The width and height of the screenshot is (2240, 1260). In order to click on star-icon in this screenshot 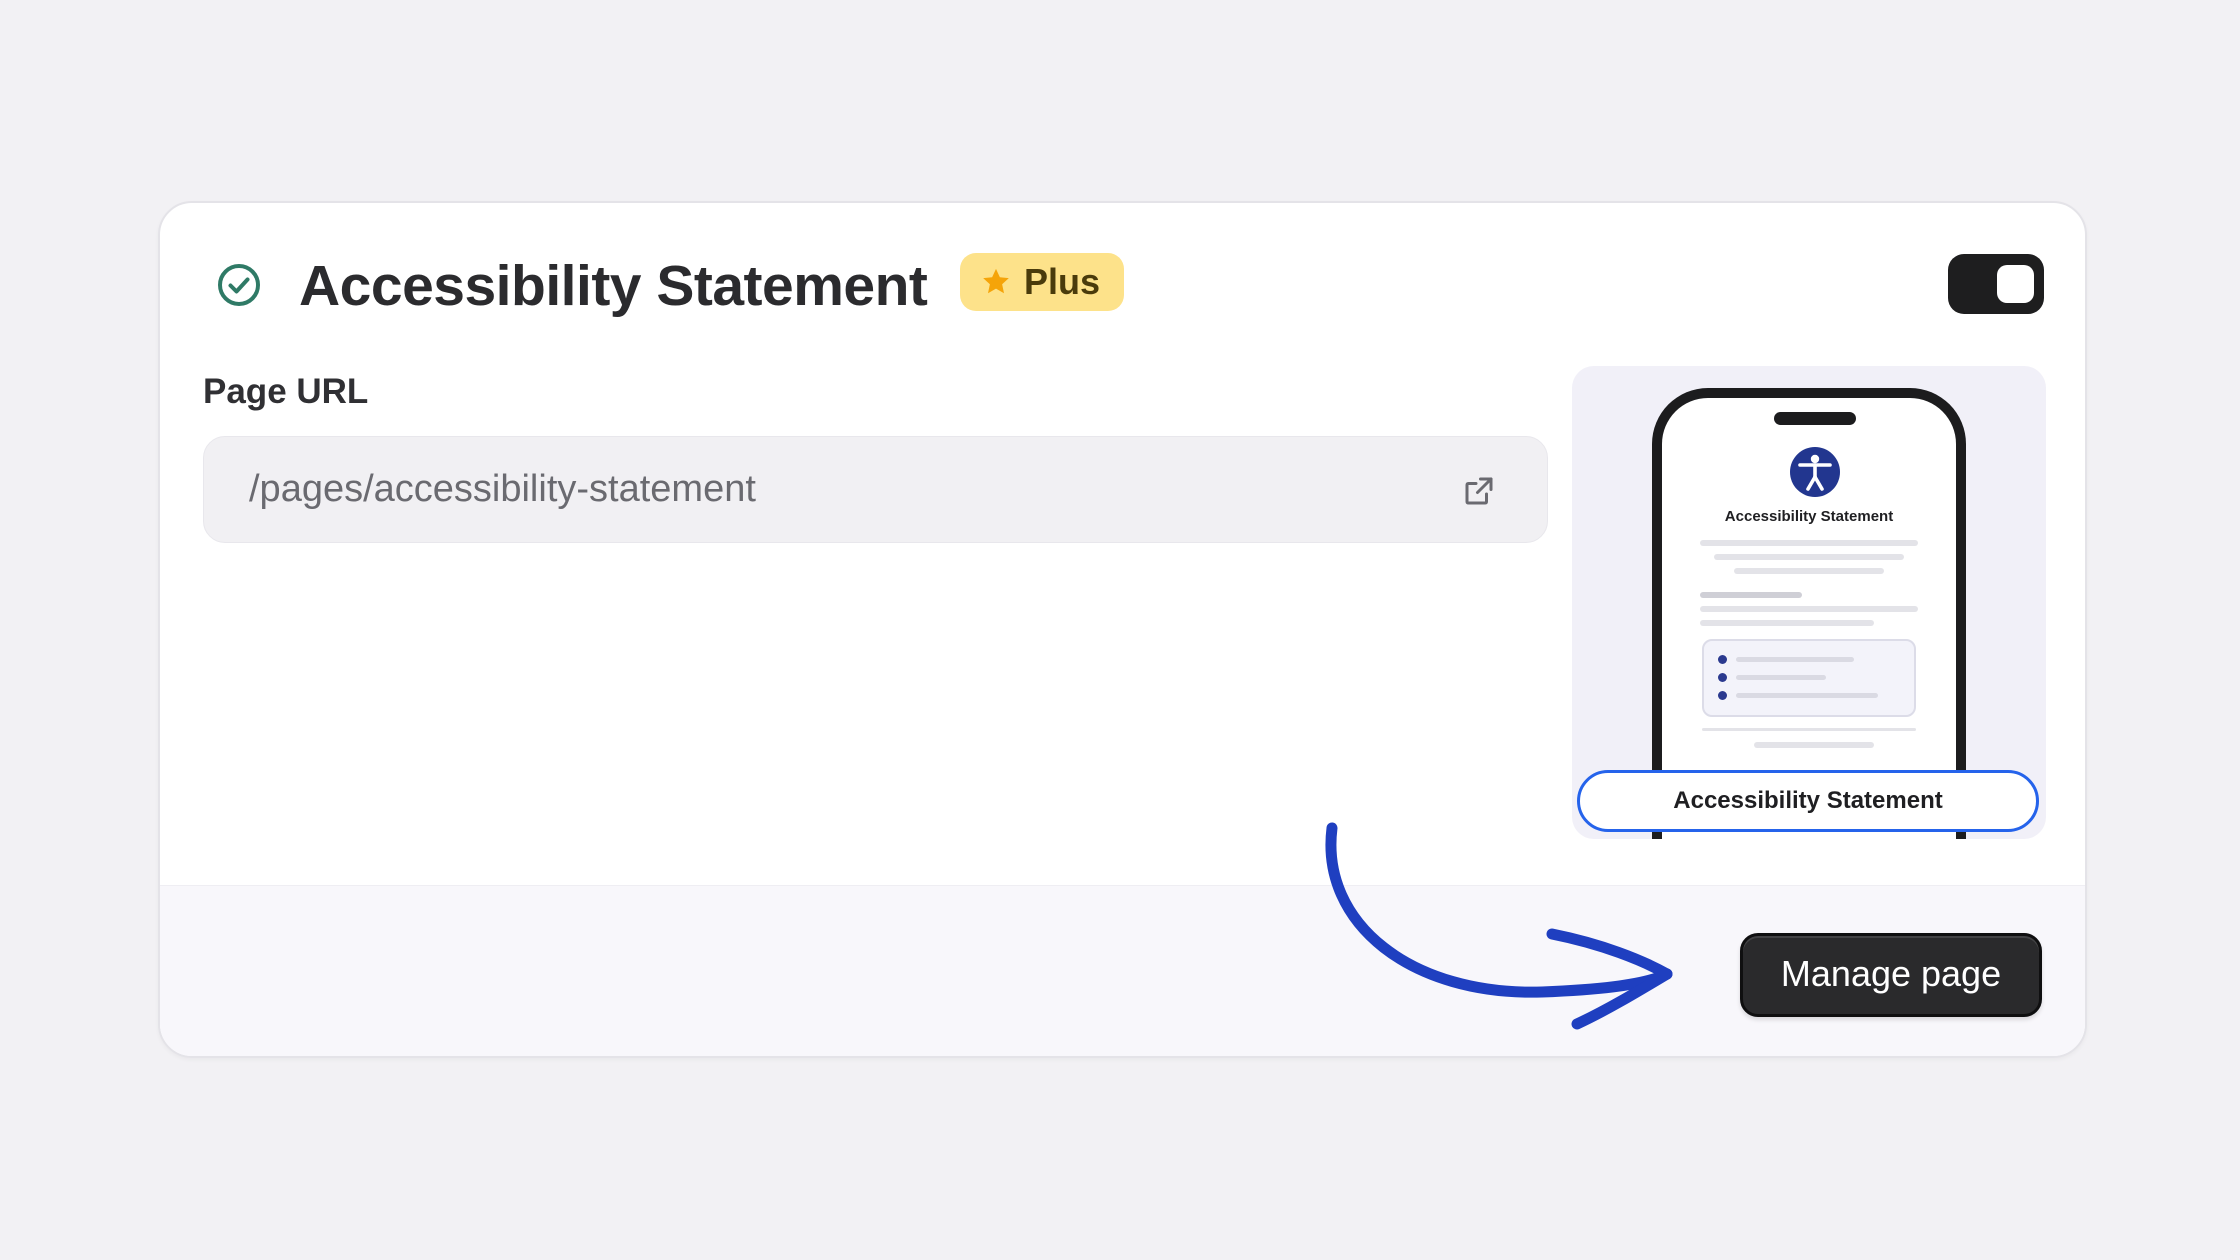, I will do `click(996, 281)`.